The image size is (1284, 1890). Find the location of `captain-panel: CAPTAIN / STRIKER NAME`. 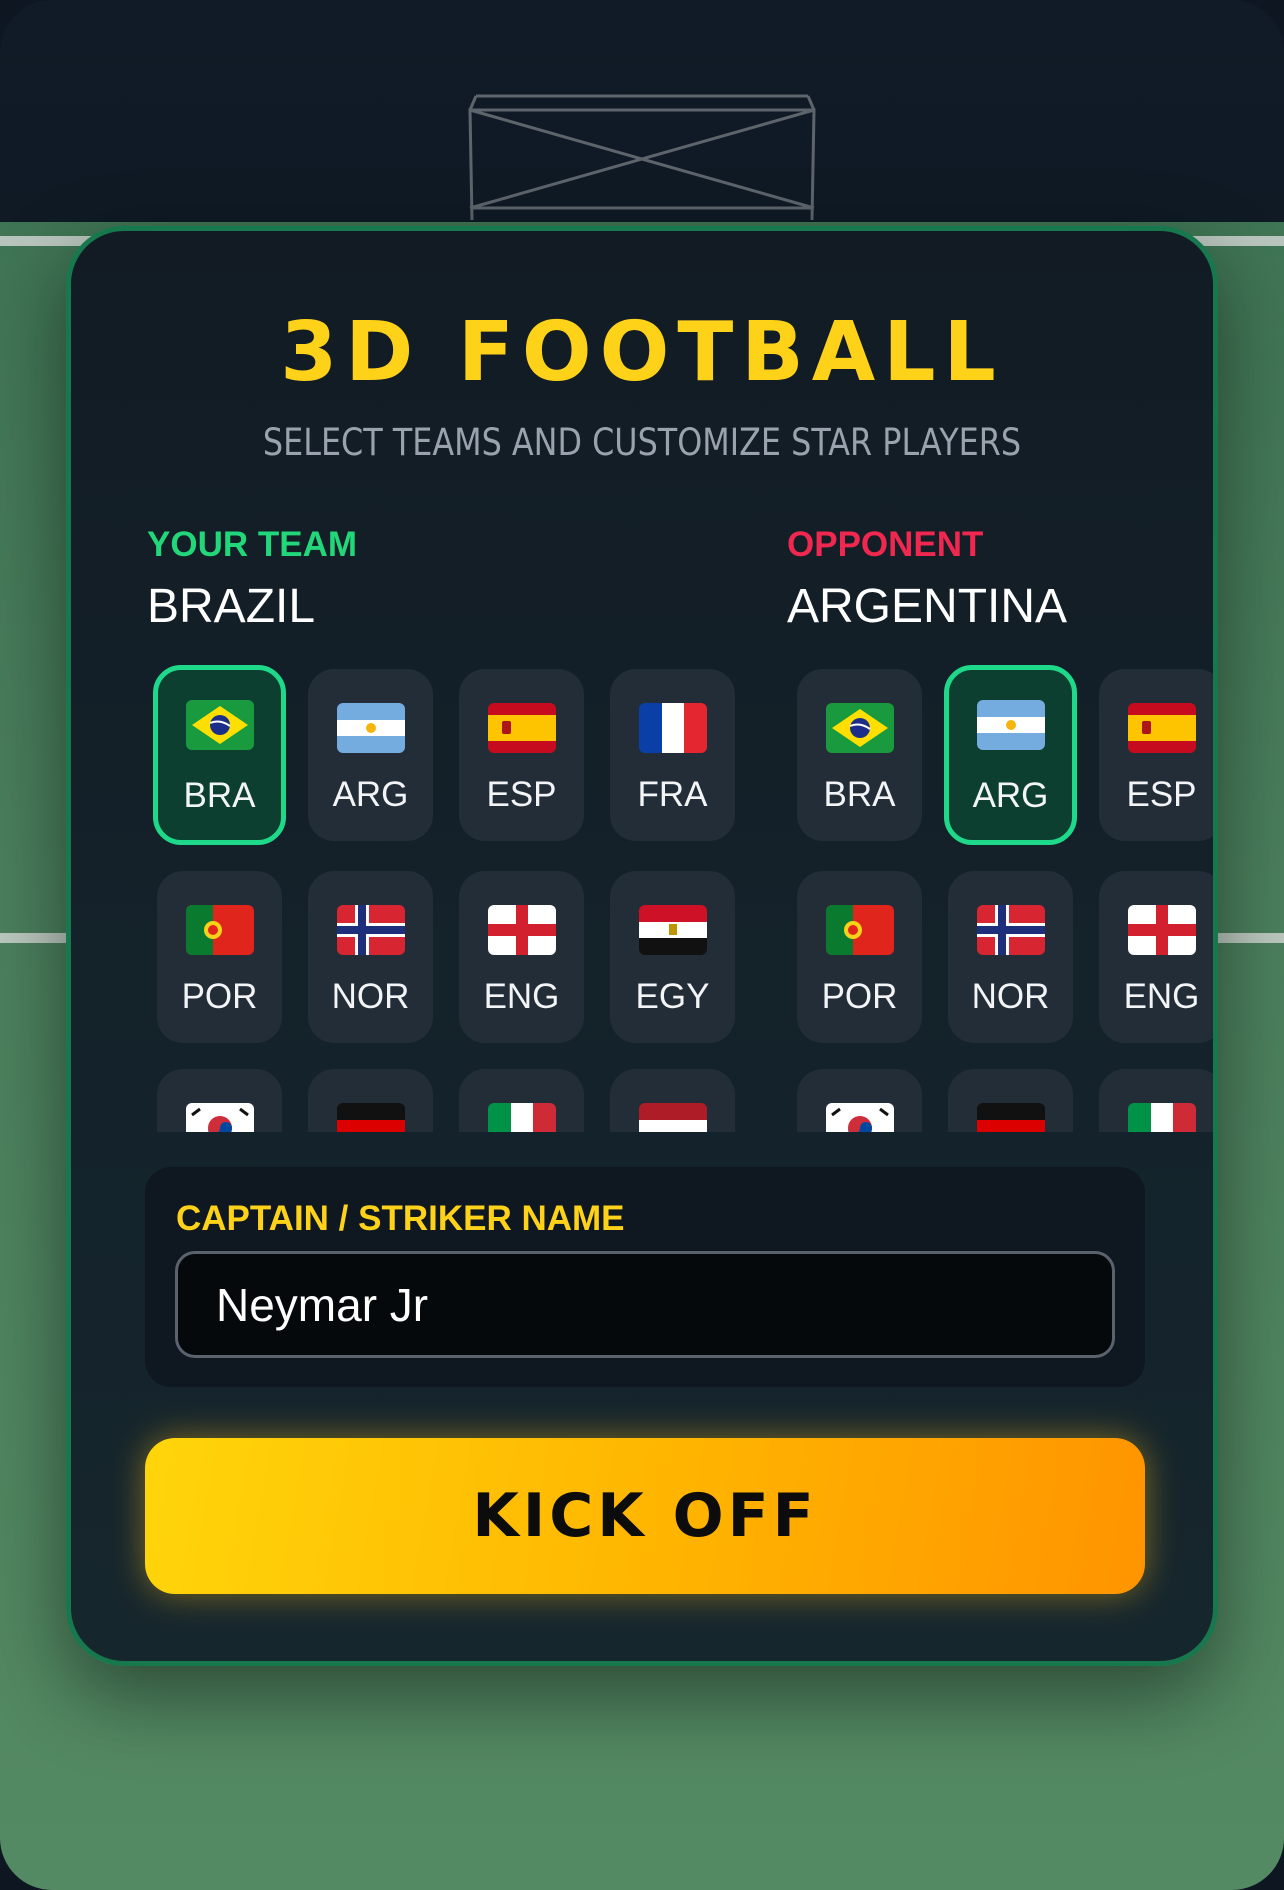

captain-panel: CAPTAIN / STRIKER NAME is located at coordinates (645, 1277).